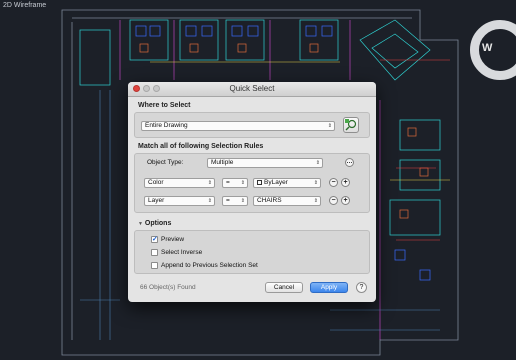  I want to click on object-type-label: Object Type:, so click(165, 162).